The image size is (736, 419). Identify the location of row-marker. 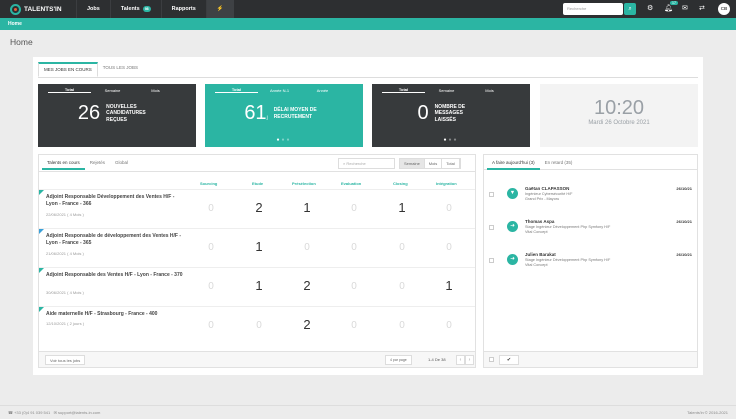
(41, 309).